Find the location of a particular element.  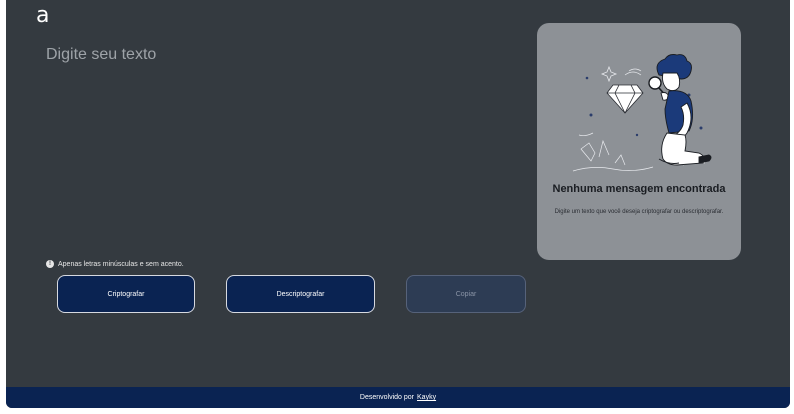

footer: Desenvolvido por Kayky is located at coordinates (398, 397).